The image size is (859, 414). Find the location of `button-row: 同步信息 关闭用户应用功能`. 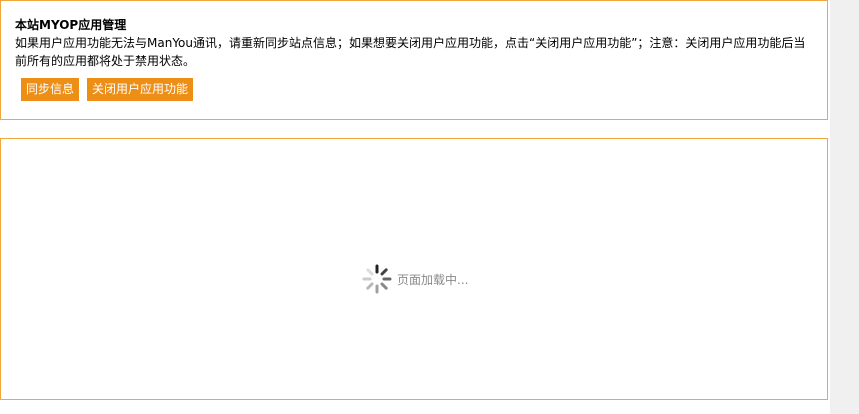

button-row: 同步信息 关闭用户应用功能 is located at coordinates (414, 89).